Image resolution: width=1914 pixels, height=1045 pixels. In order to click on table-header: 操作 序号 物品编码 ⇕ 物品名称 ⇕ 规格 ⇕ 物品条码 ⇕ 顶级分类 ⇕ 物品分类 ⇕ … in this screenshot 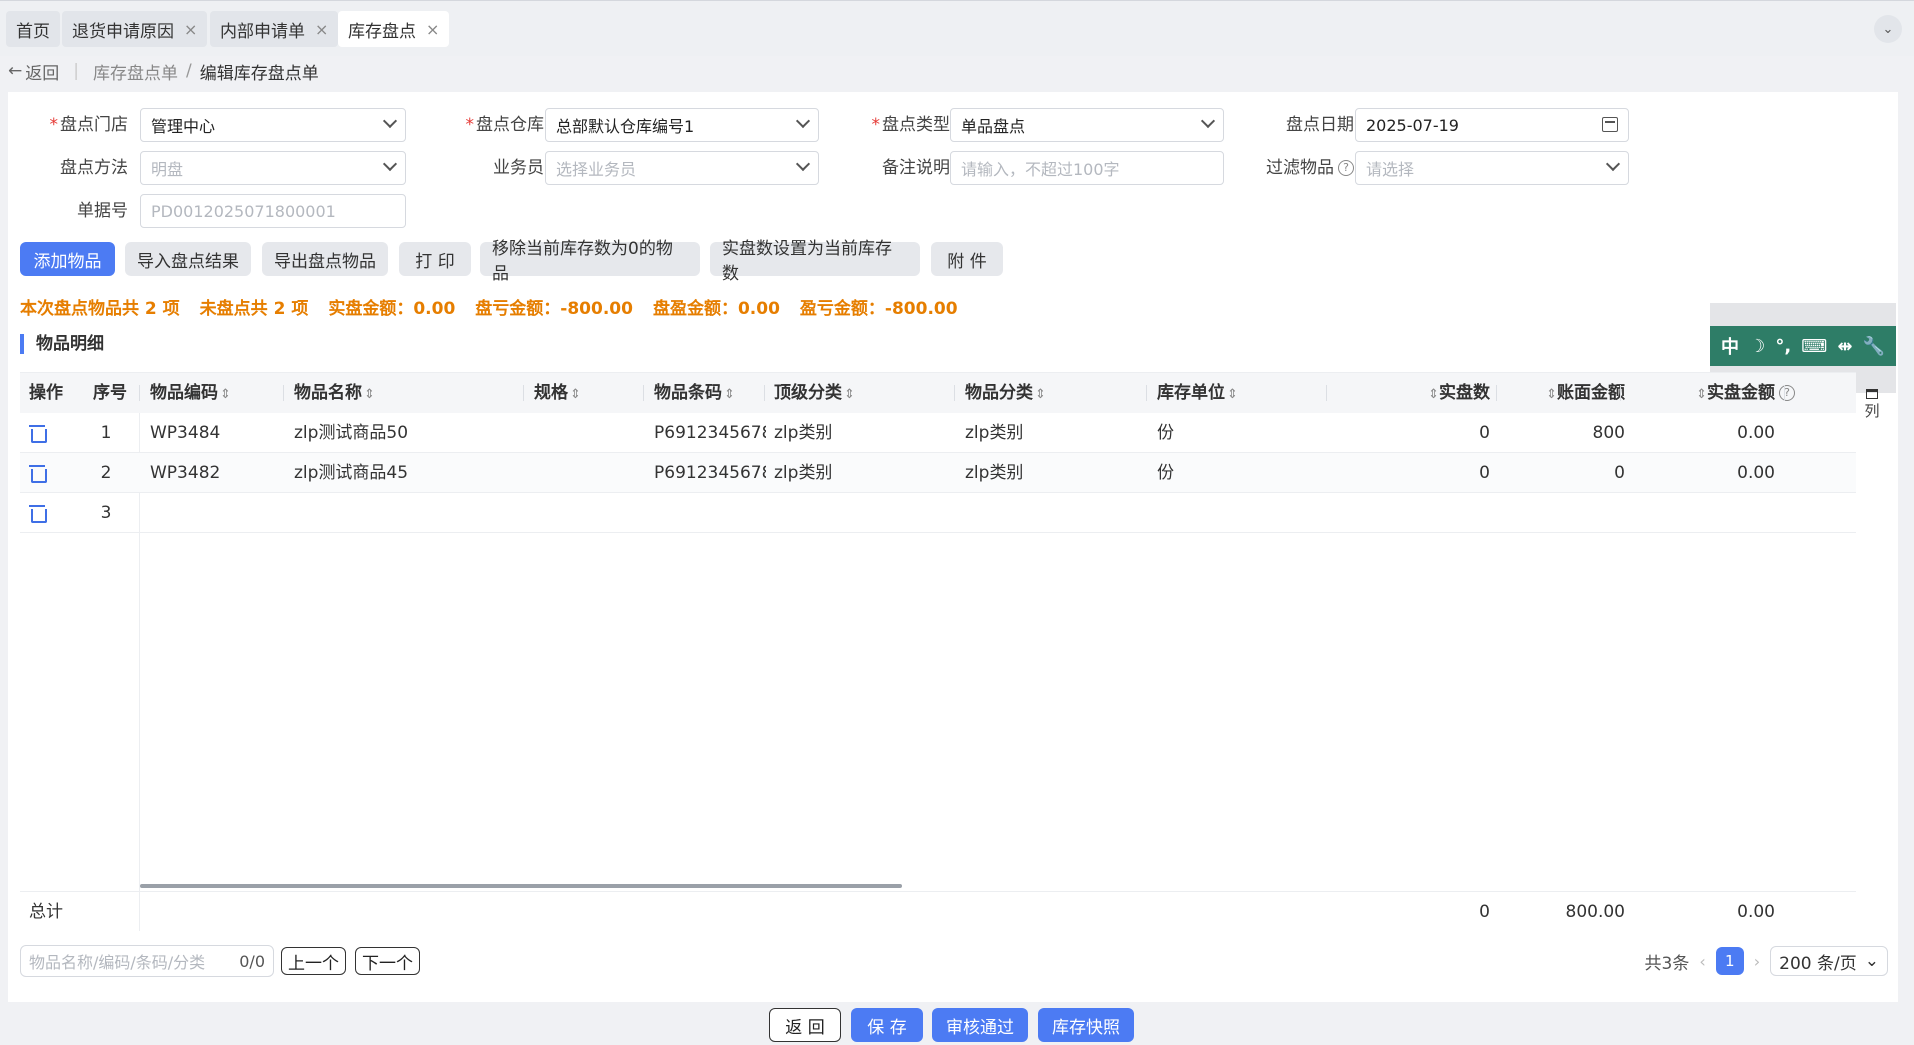, I will do `click(938, 393)`.